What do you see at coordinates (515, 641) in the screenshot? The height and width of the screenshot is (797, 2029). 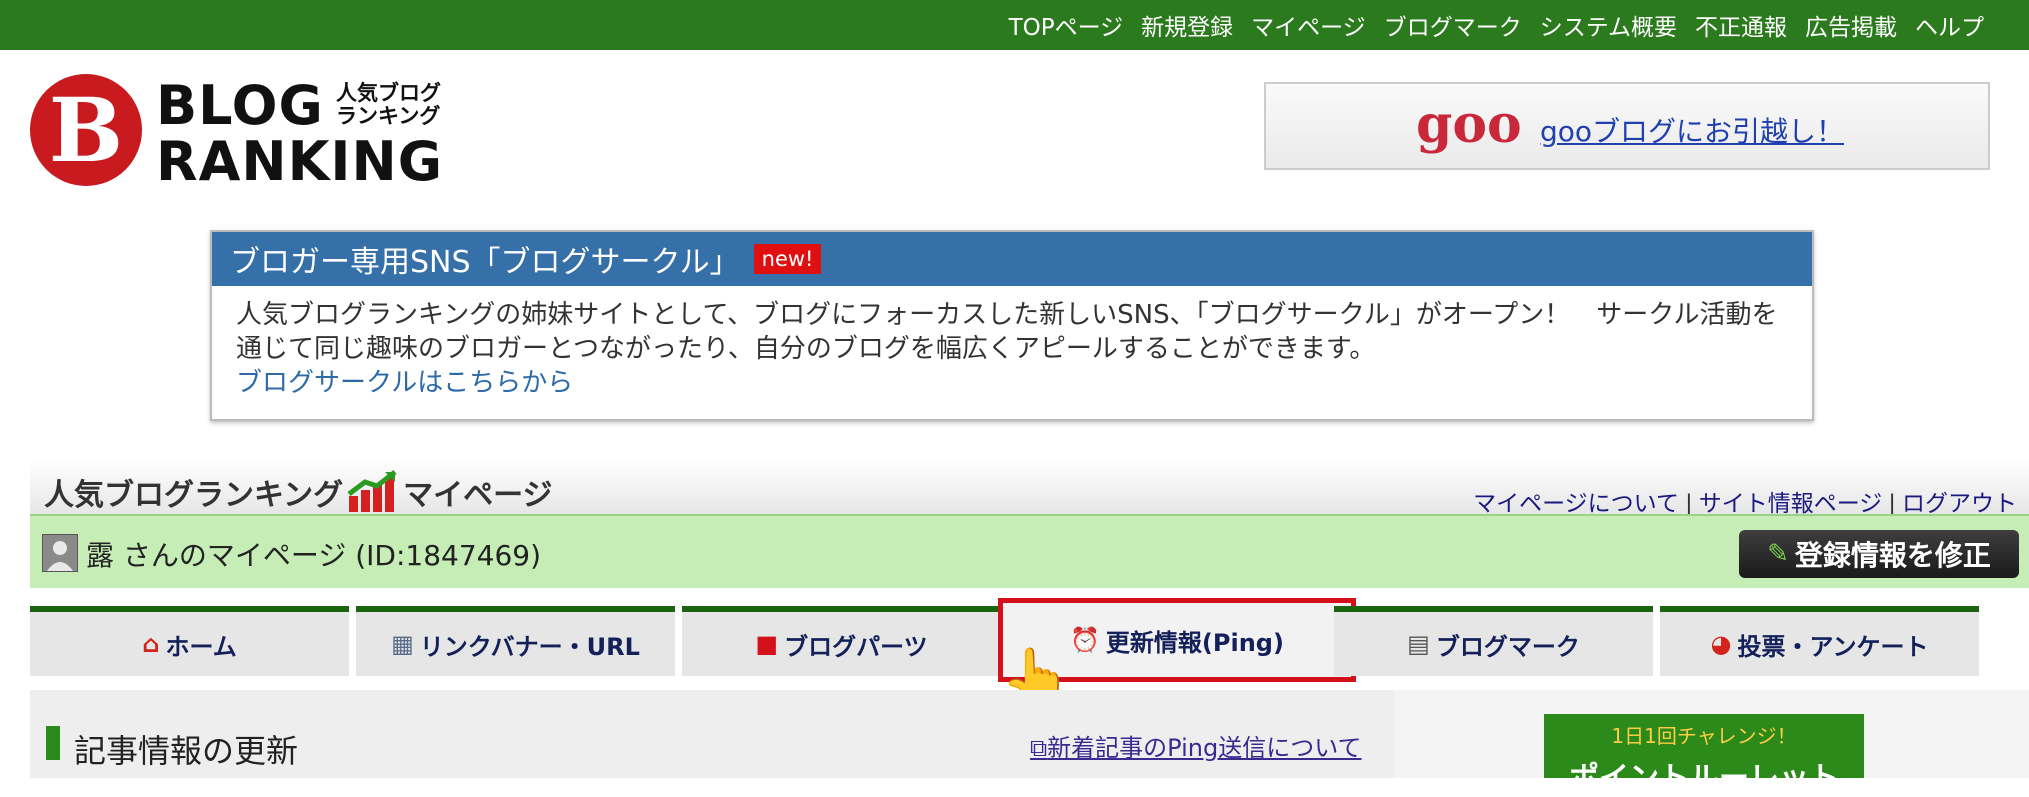 I see `tab-link-banner: ▦ リンクバナー・URL` at bounding box center [515, 641].